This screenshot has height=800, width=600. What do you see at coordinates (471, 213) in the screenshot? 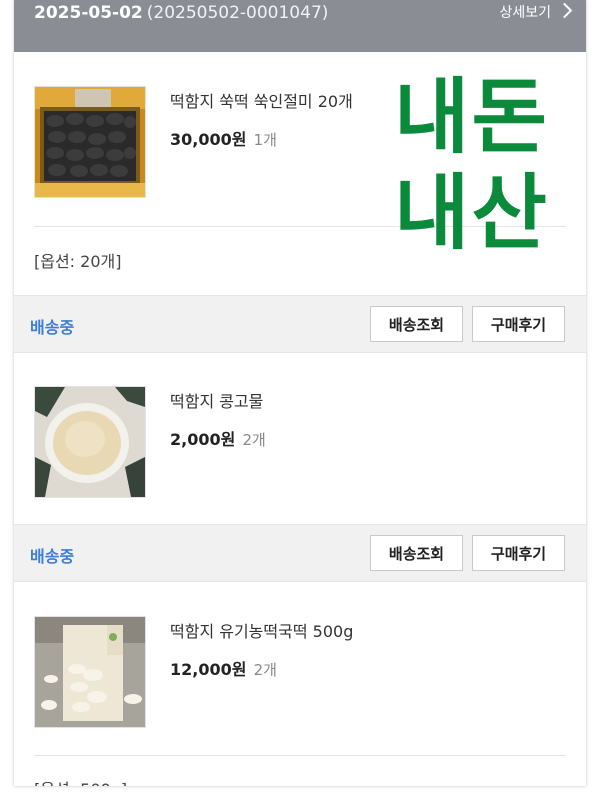
I see `overlay-line: 내산` at bounding box center [471, 213].